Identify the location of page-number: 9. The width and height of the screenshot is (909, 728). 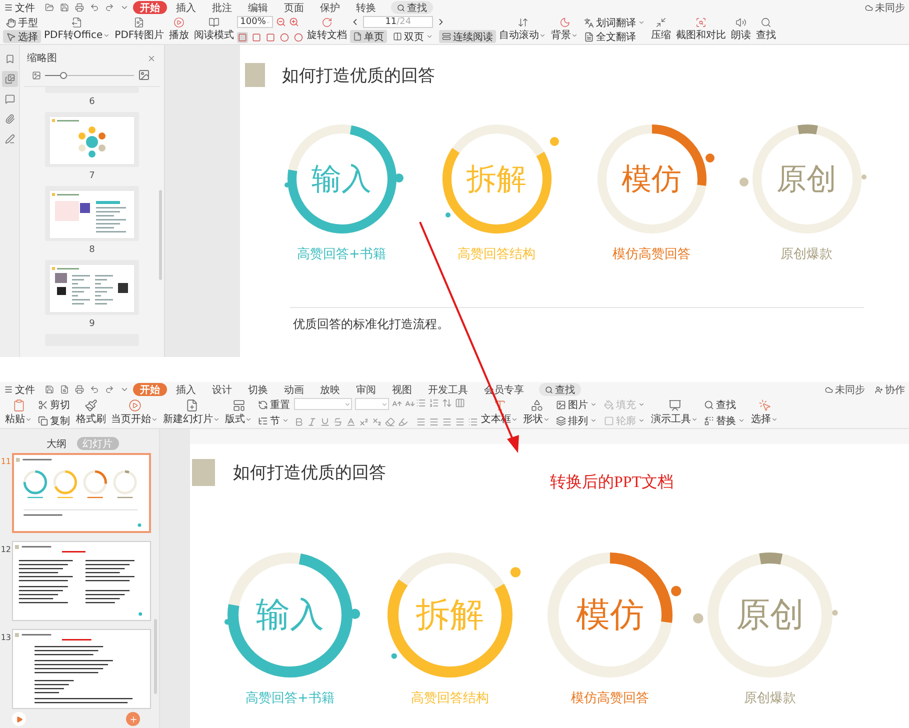
(92, 324).